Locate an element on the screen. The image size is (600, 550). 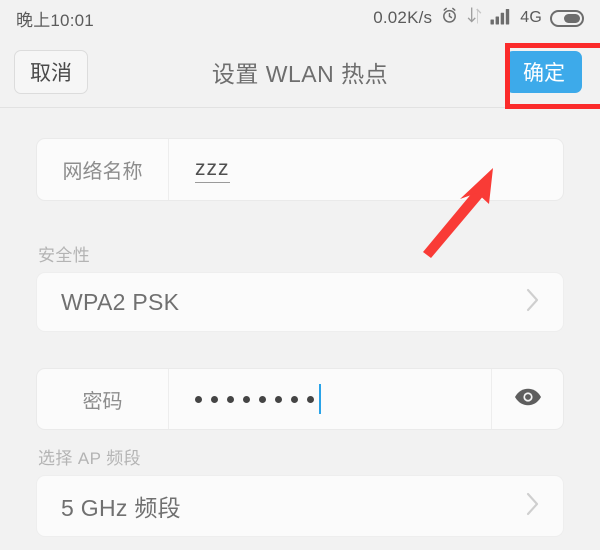
toggle-password-visibility-button is located at coordinates (527, 399).